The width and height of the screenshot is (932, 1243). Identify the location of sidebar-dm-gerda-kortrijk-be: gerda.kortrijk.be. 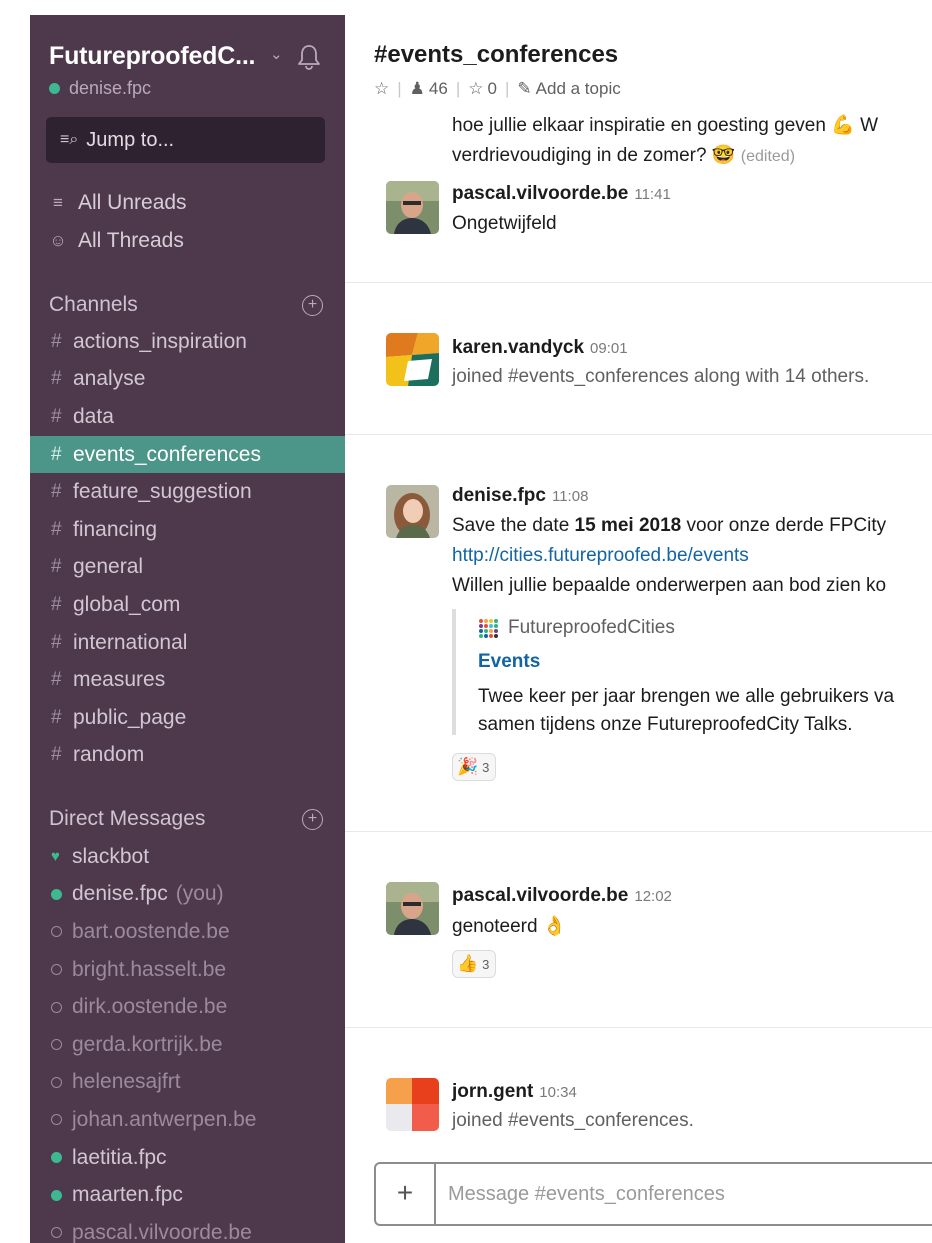
(187, 1045).